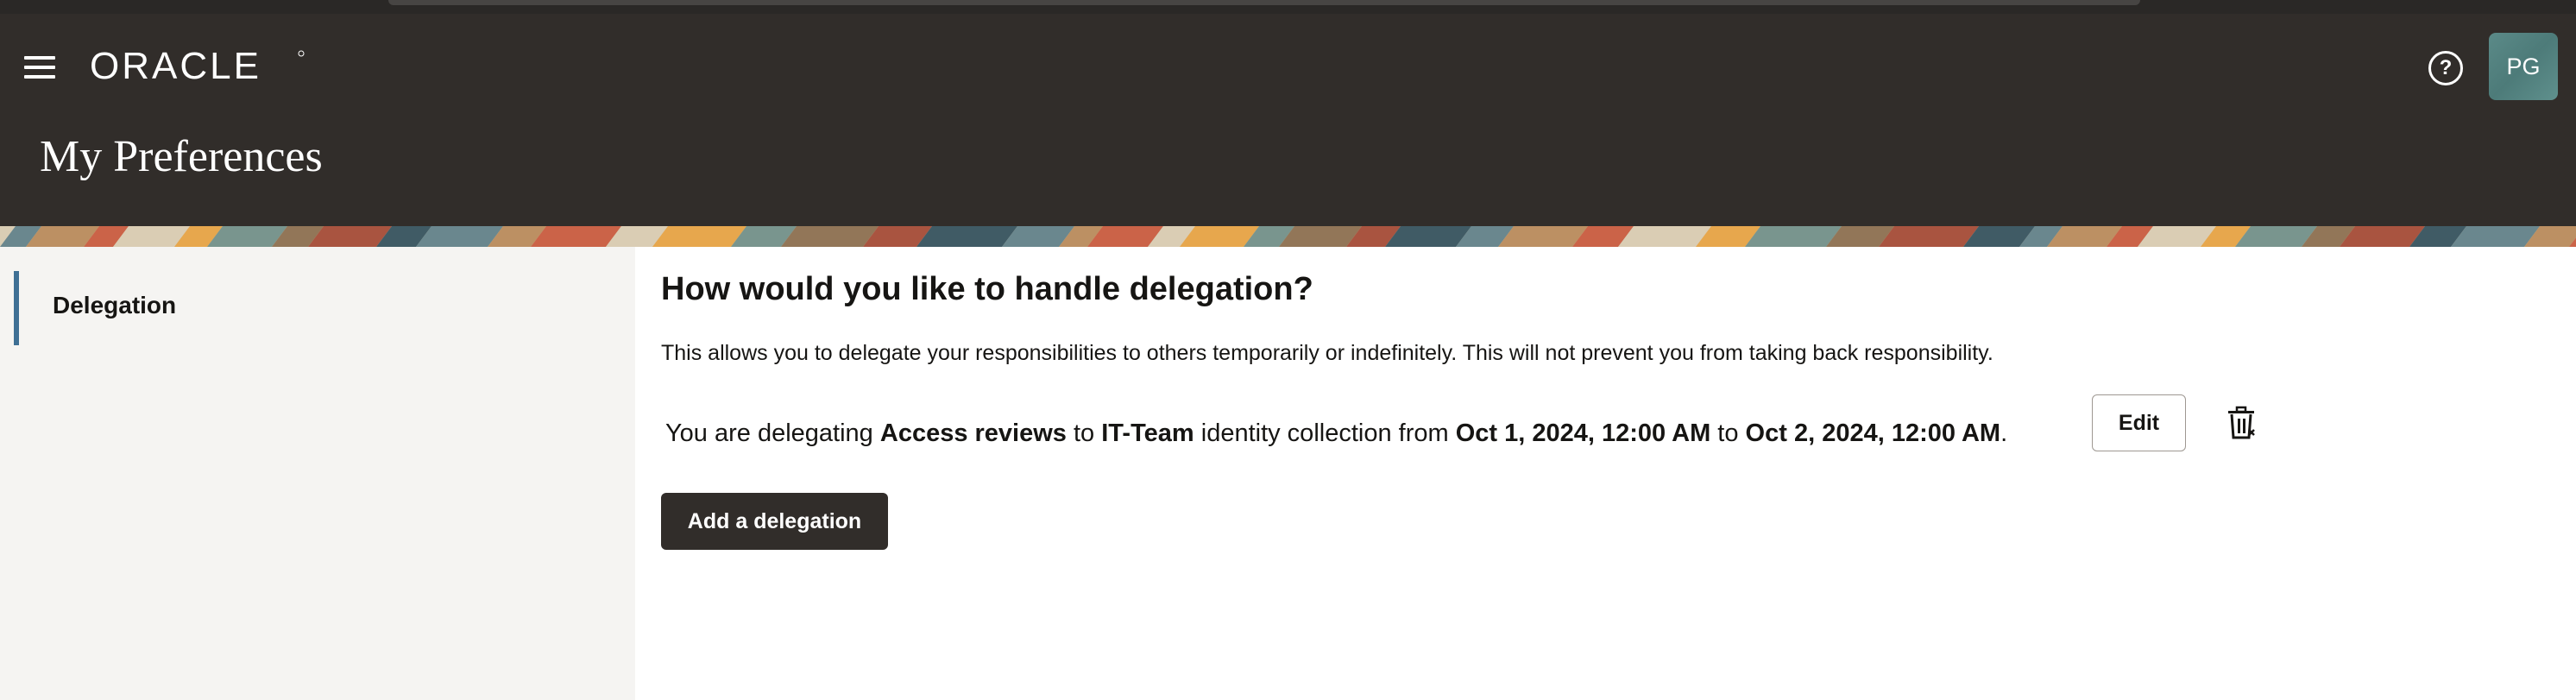  I want to click on section-heading: How would you like to handle delegation?, so click(987, 289).